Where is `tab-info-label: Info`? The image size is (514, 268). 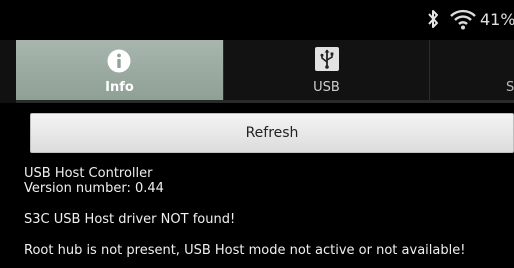
tab-info-label: Info is located at coordinates (119, 87).